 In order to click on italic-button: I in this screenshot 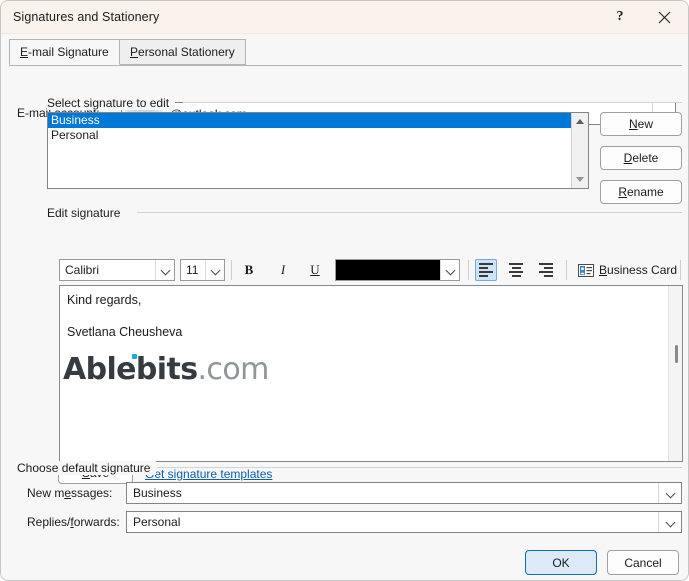, I will do `click(283, 270)`.